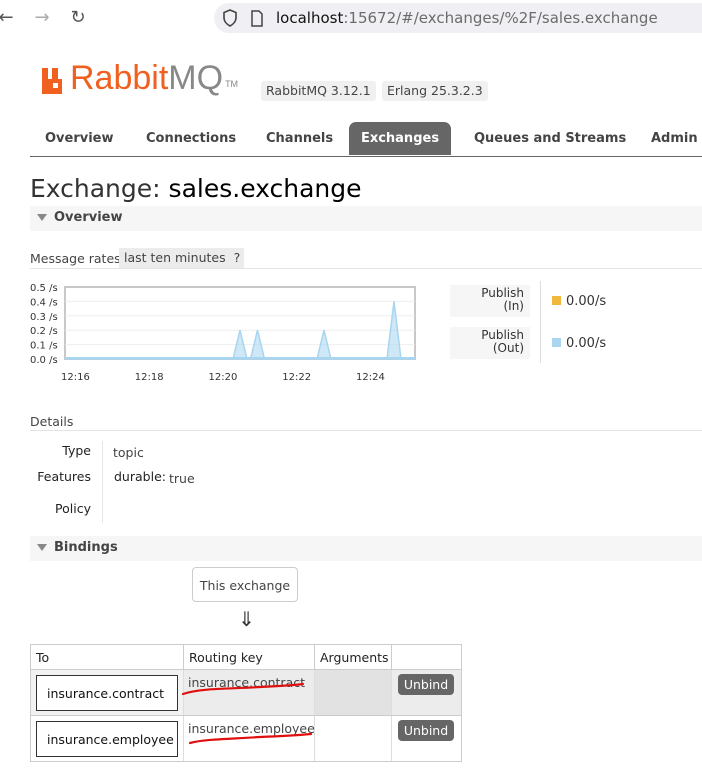  What do you see at coordinates (435, 91) in the screenshot?
I see `erlang-version-badge: Erlang 25.3.2.3` at bounding box center [435, 91].